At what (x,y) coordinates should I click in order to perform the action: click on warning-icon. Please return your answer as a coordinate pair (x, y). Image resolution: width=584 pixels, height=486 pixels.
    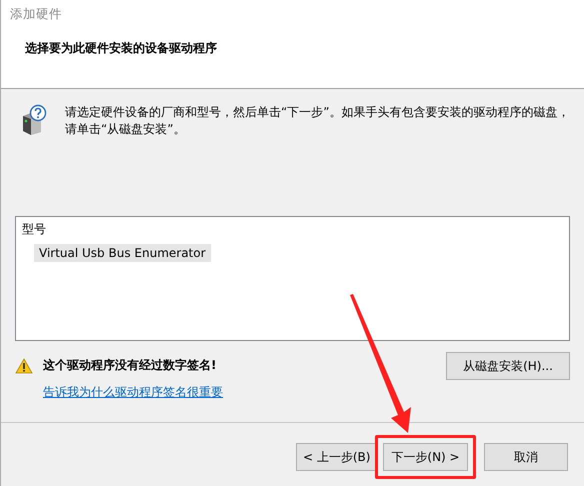
    Looking at the image, I should click on (24, 366).